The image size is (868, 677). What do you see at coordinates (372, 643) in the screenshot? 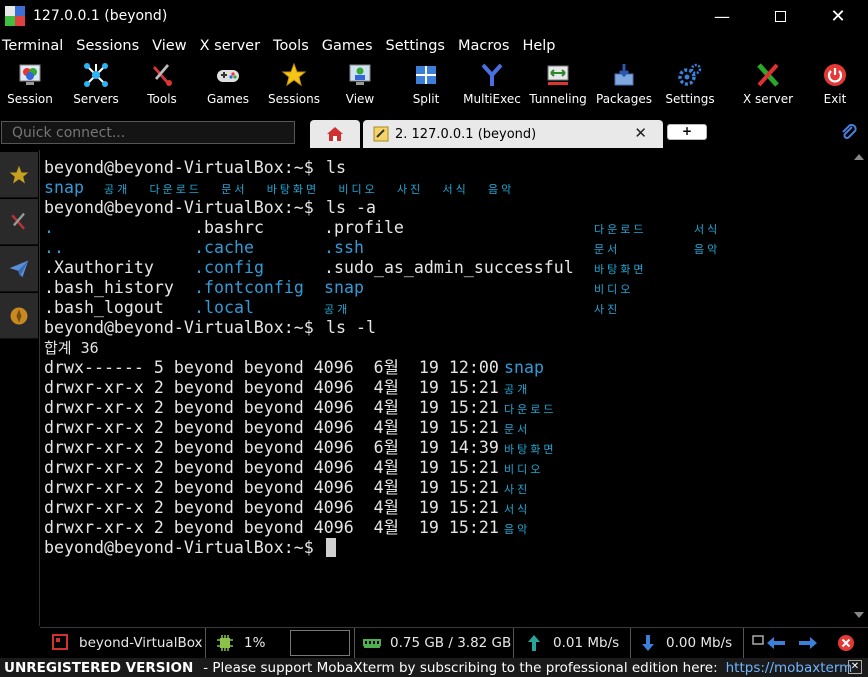
I see `memory-icon` at bounding box center [372, 643].